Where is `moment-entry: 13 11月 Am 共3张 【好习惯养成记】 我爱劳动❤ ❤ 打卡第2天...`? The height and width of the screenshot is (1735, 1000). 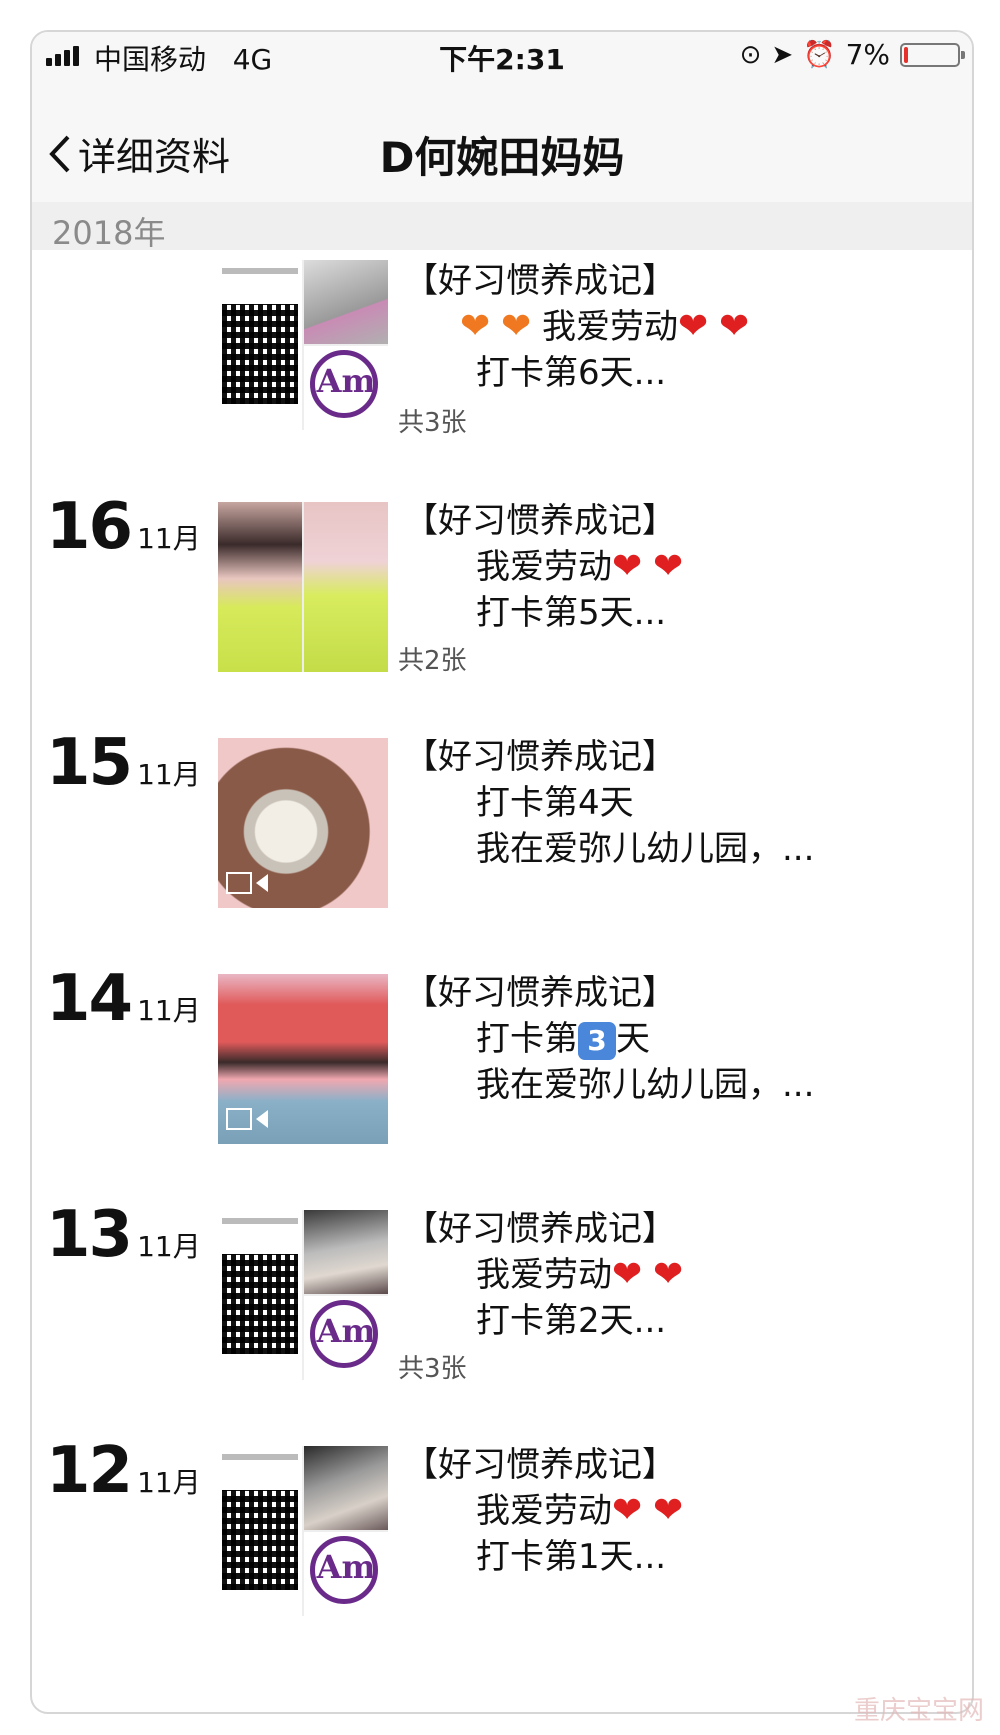 moment-entry: 13 11月 Am 共3张 【好习惯养成记】 我爱劳动❤ ❤ 打卡第2天... is located at coordinates (502, 1316).